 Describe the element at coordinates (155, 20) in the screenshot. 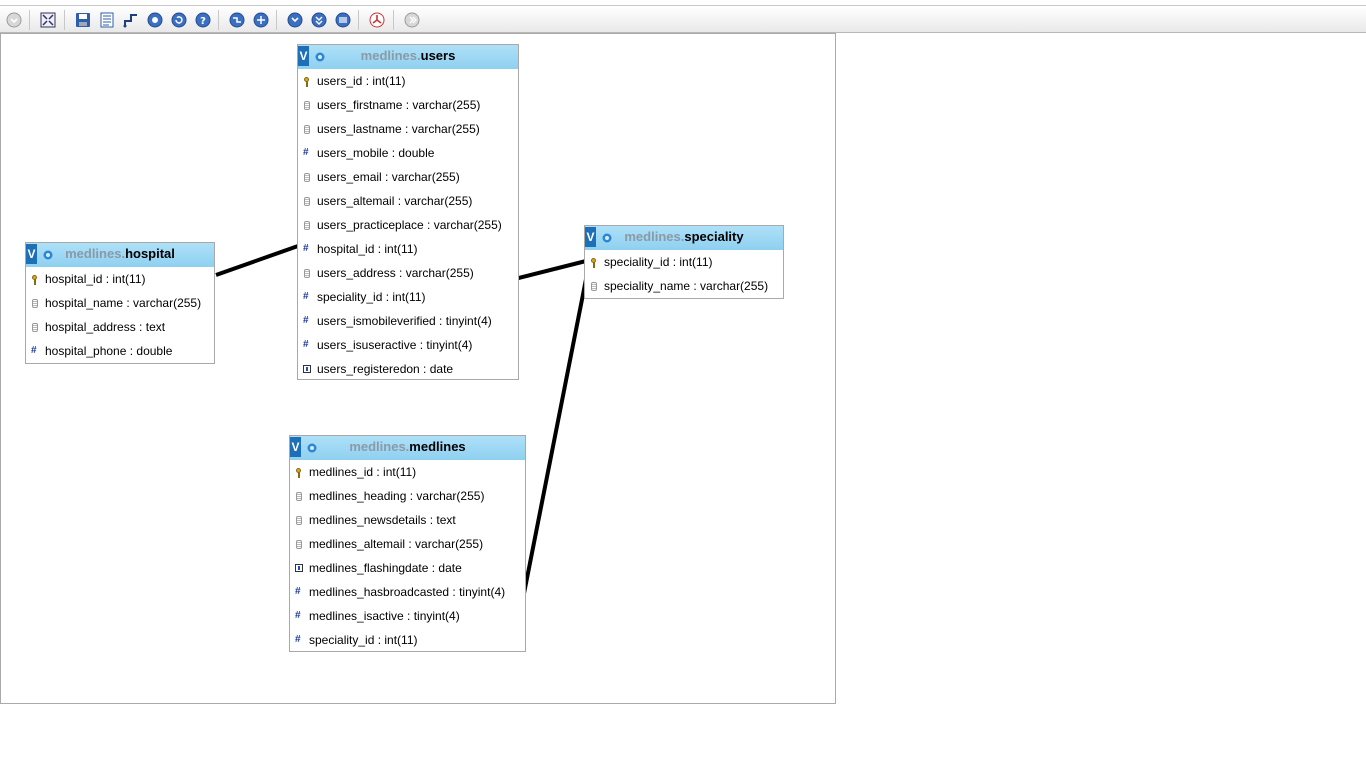

I see `toggle-grid-icon` at that location.